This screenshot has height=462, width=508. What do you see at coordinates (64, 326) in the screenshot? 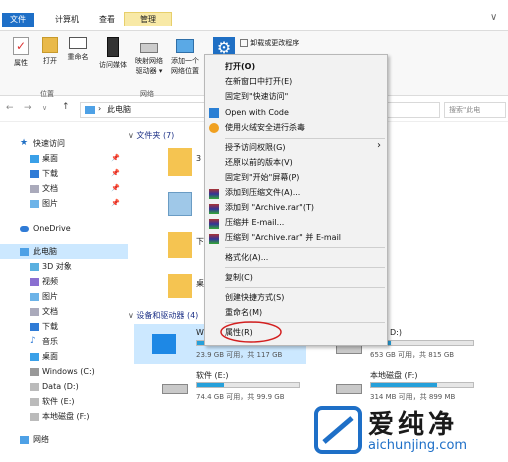
I see `nav-downloads-2: 下载` at bounding box center [64, 326].